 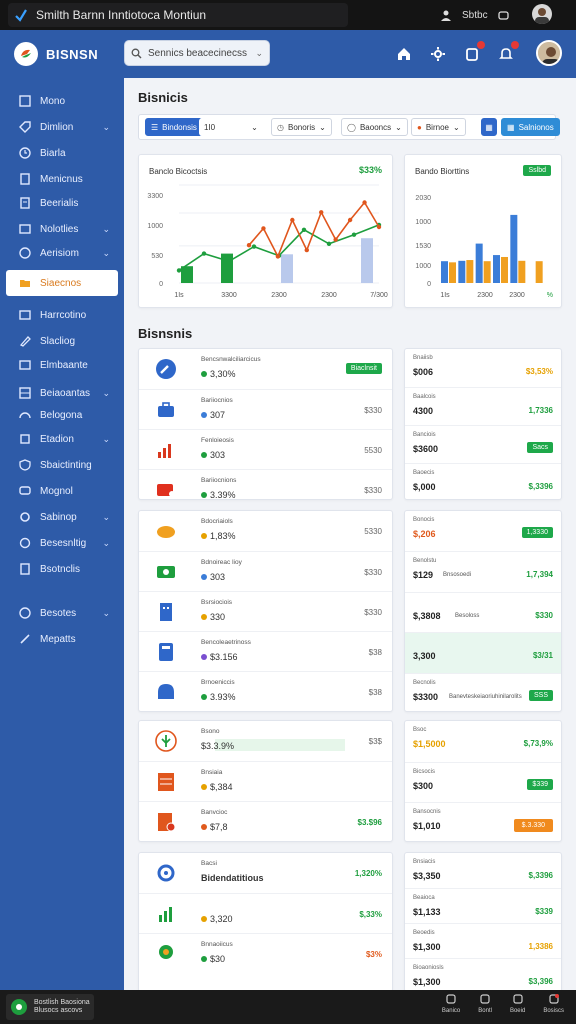 What do you see at coordinates (485, 1000) in the screenshot?
I see `camera-icon` at bounding box center [485, 1000].